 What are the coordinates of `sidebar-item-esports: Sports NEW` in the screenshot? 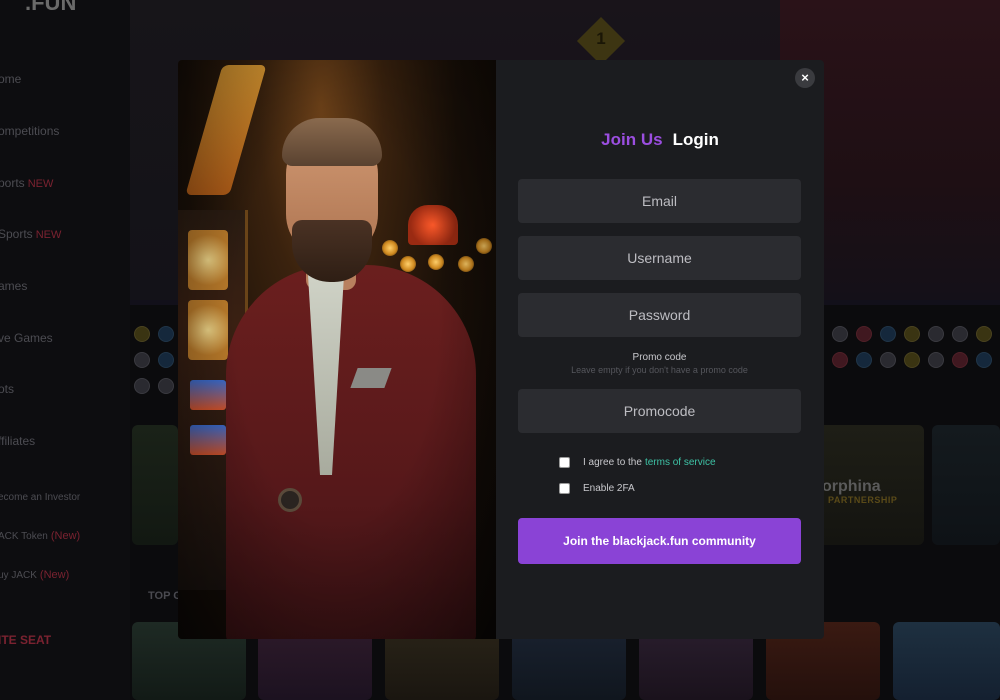 It's located at (30, 234).